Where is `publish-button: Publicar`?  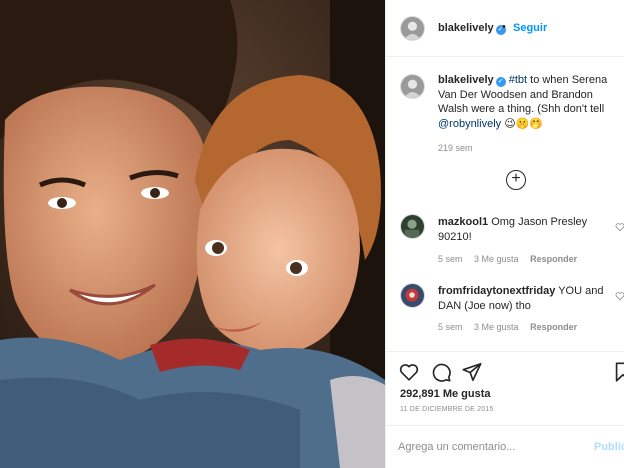 publish-button: Publicar is located at coordinates (609, 447).